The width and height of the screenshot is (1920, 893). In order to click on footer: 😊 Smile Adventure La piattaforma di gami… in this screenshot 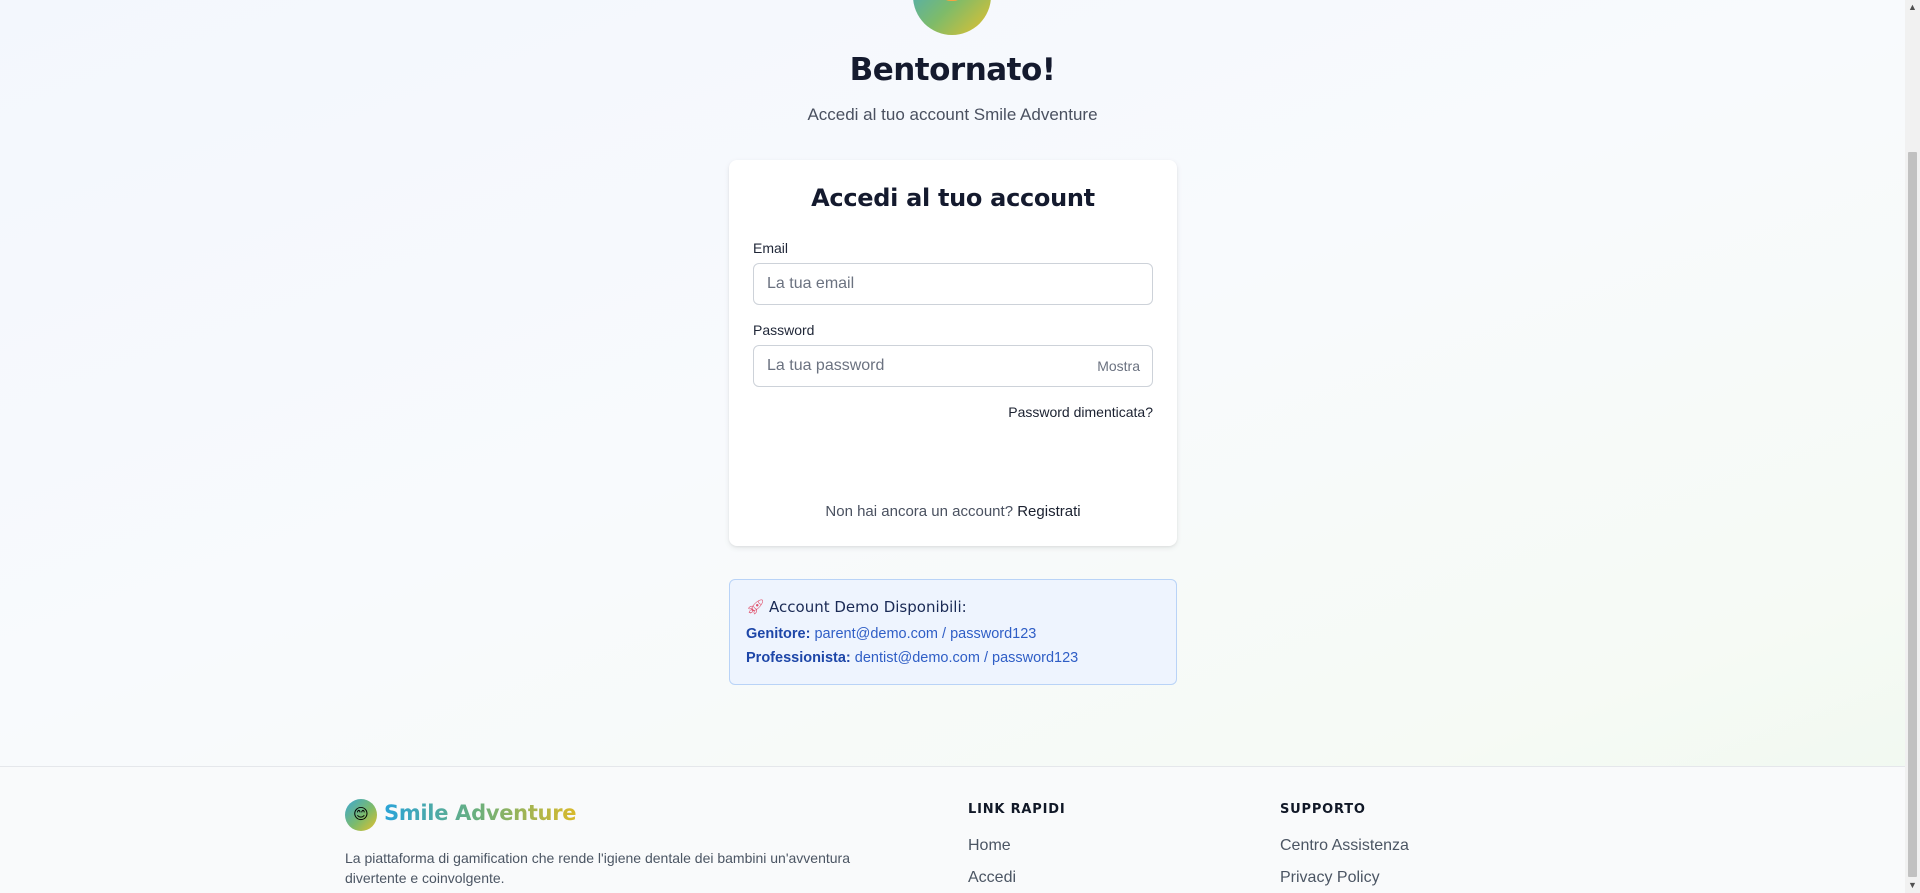, I will do `click(952, 829)`.